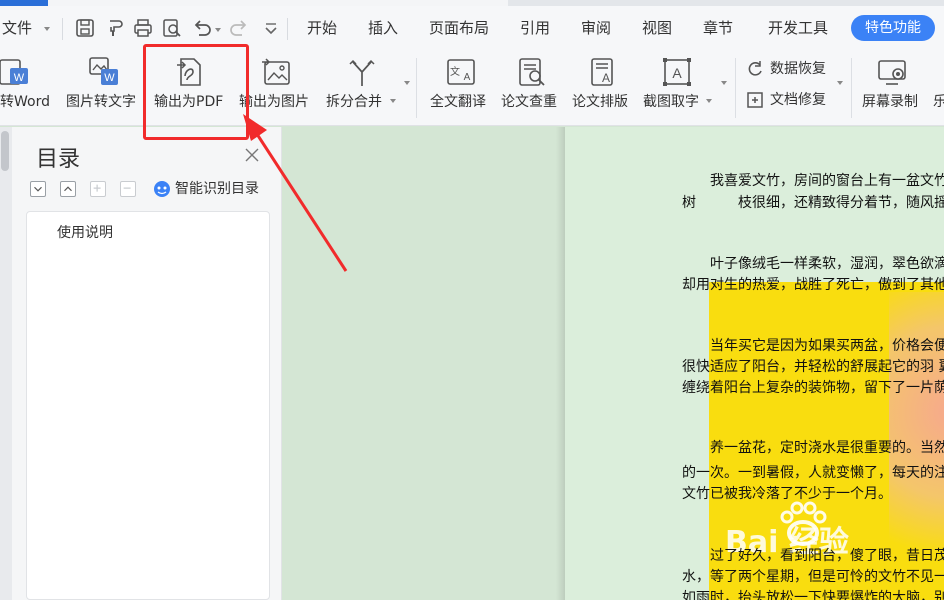  I want to click on doc-line: 缠绕着阳台上复杂的装饰物，留下了一片荫, so click(813, 388).